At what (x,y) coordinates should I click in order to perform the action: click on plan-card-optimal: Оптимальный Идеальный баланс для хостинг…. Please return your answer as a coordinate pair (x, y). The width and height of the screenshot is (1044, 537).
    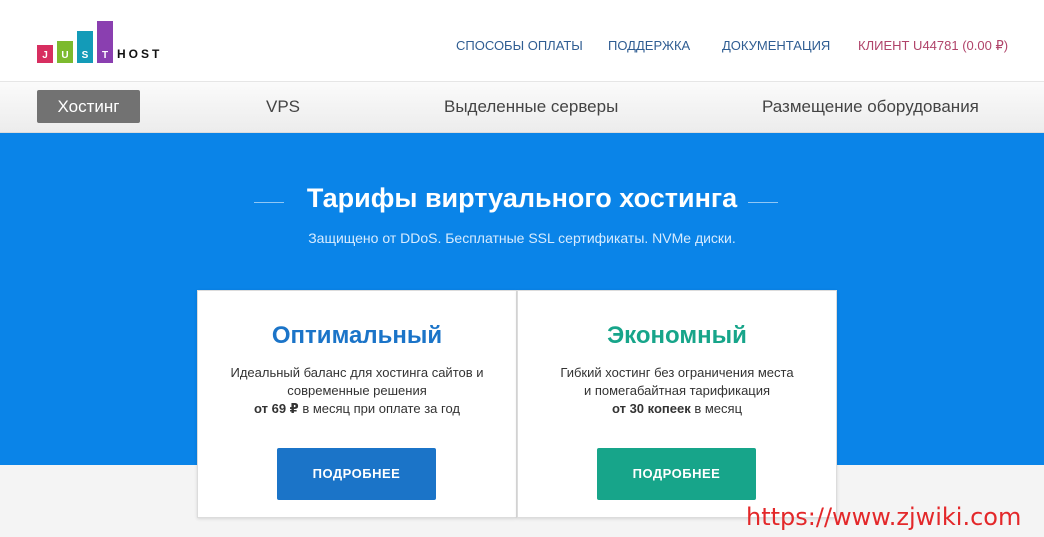
    Looking at the image, I should click on (357, 404).